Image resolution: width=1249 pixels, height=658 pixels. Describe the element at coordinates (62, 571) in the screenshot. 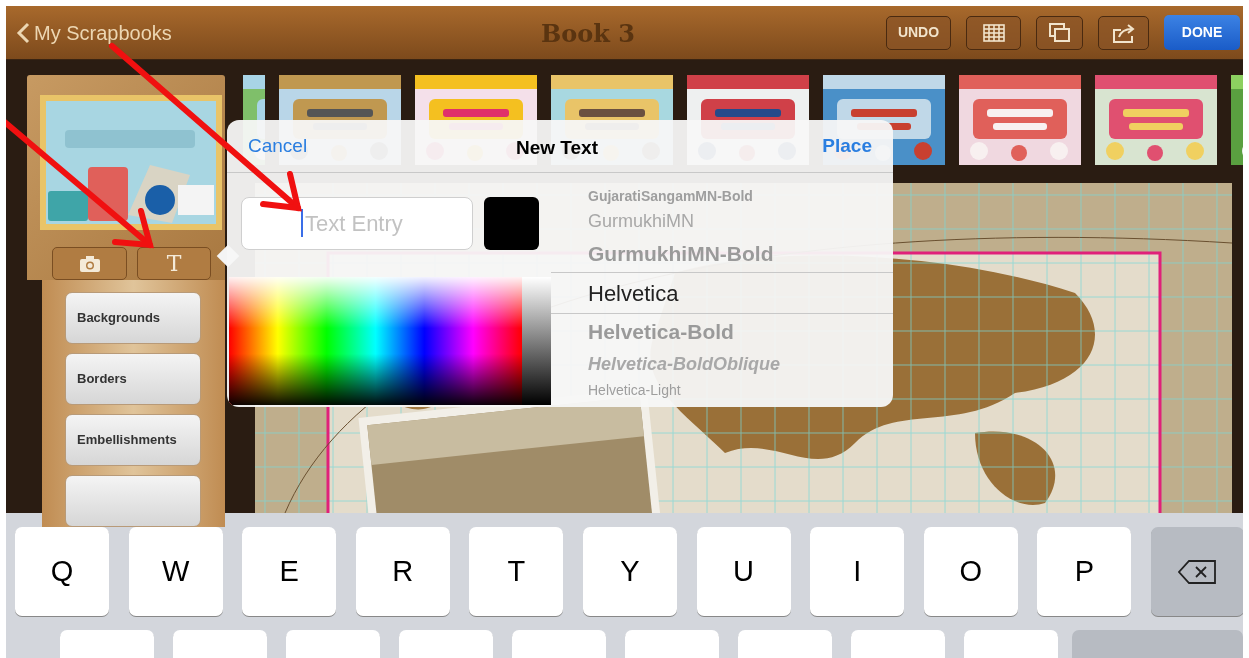

I see `key: Q` at that location.